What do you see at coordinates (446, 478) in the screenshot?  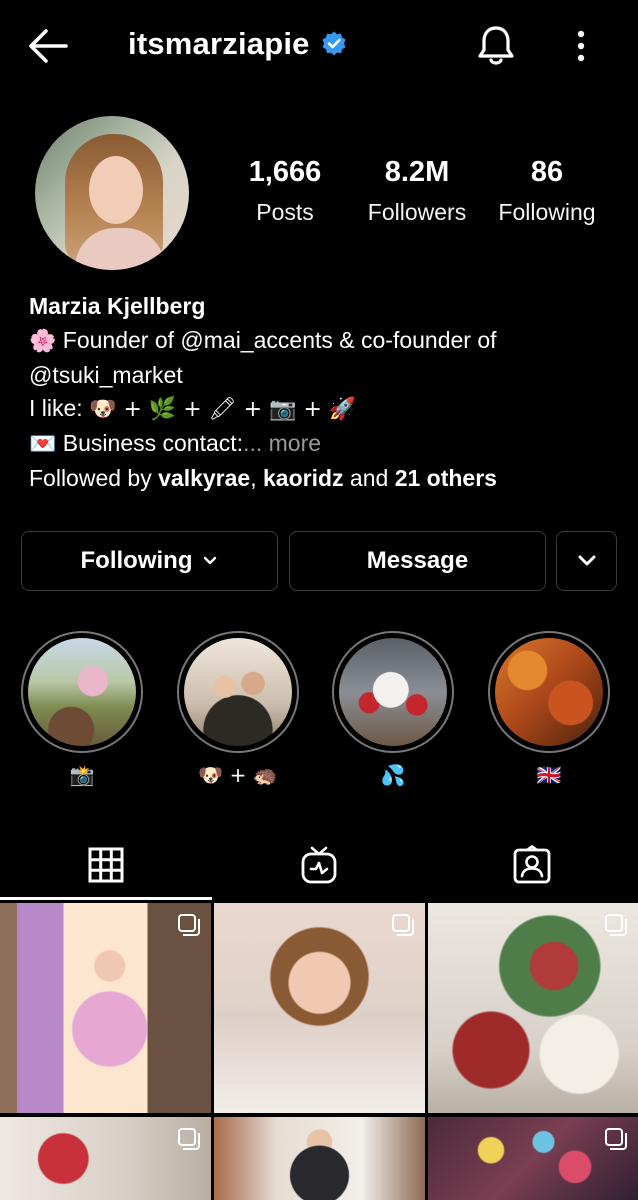 I see `followed-by-others: 21 others` at bounding box center [446, 478].